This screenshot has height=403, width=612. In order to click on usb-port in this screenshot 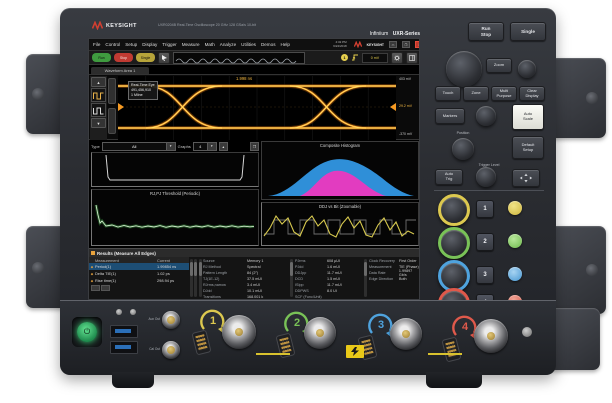, I will do `click(124, 331)`.